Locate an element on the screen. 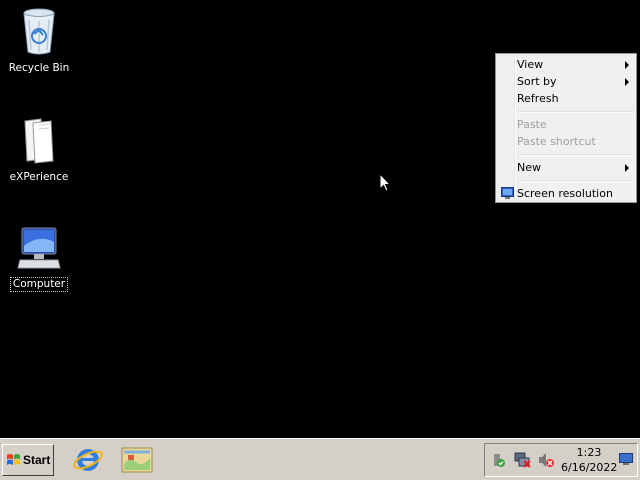 The height and width of the screenshot is (480, 640). start-button: Start is located at coordinates (28, 460).